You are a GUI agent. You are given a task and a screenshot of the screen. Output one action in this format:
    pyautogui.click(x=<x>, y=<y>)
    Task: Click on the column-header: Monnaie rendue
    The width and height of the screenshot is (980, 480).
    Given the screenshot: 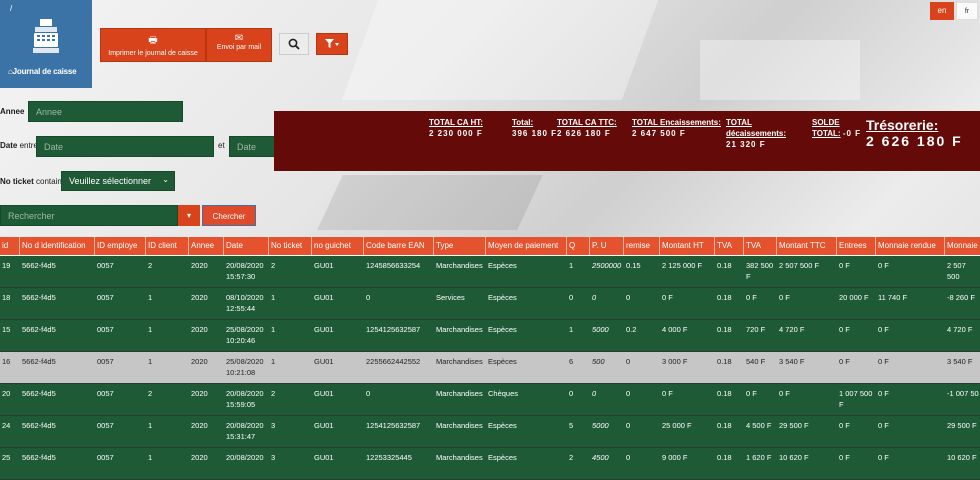 What is the action you would take?
    pyautogui.click(x=911, y=245)
    